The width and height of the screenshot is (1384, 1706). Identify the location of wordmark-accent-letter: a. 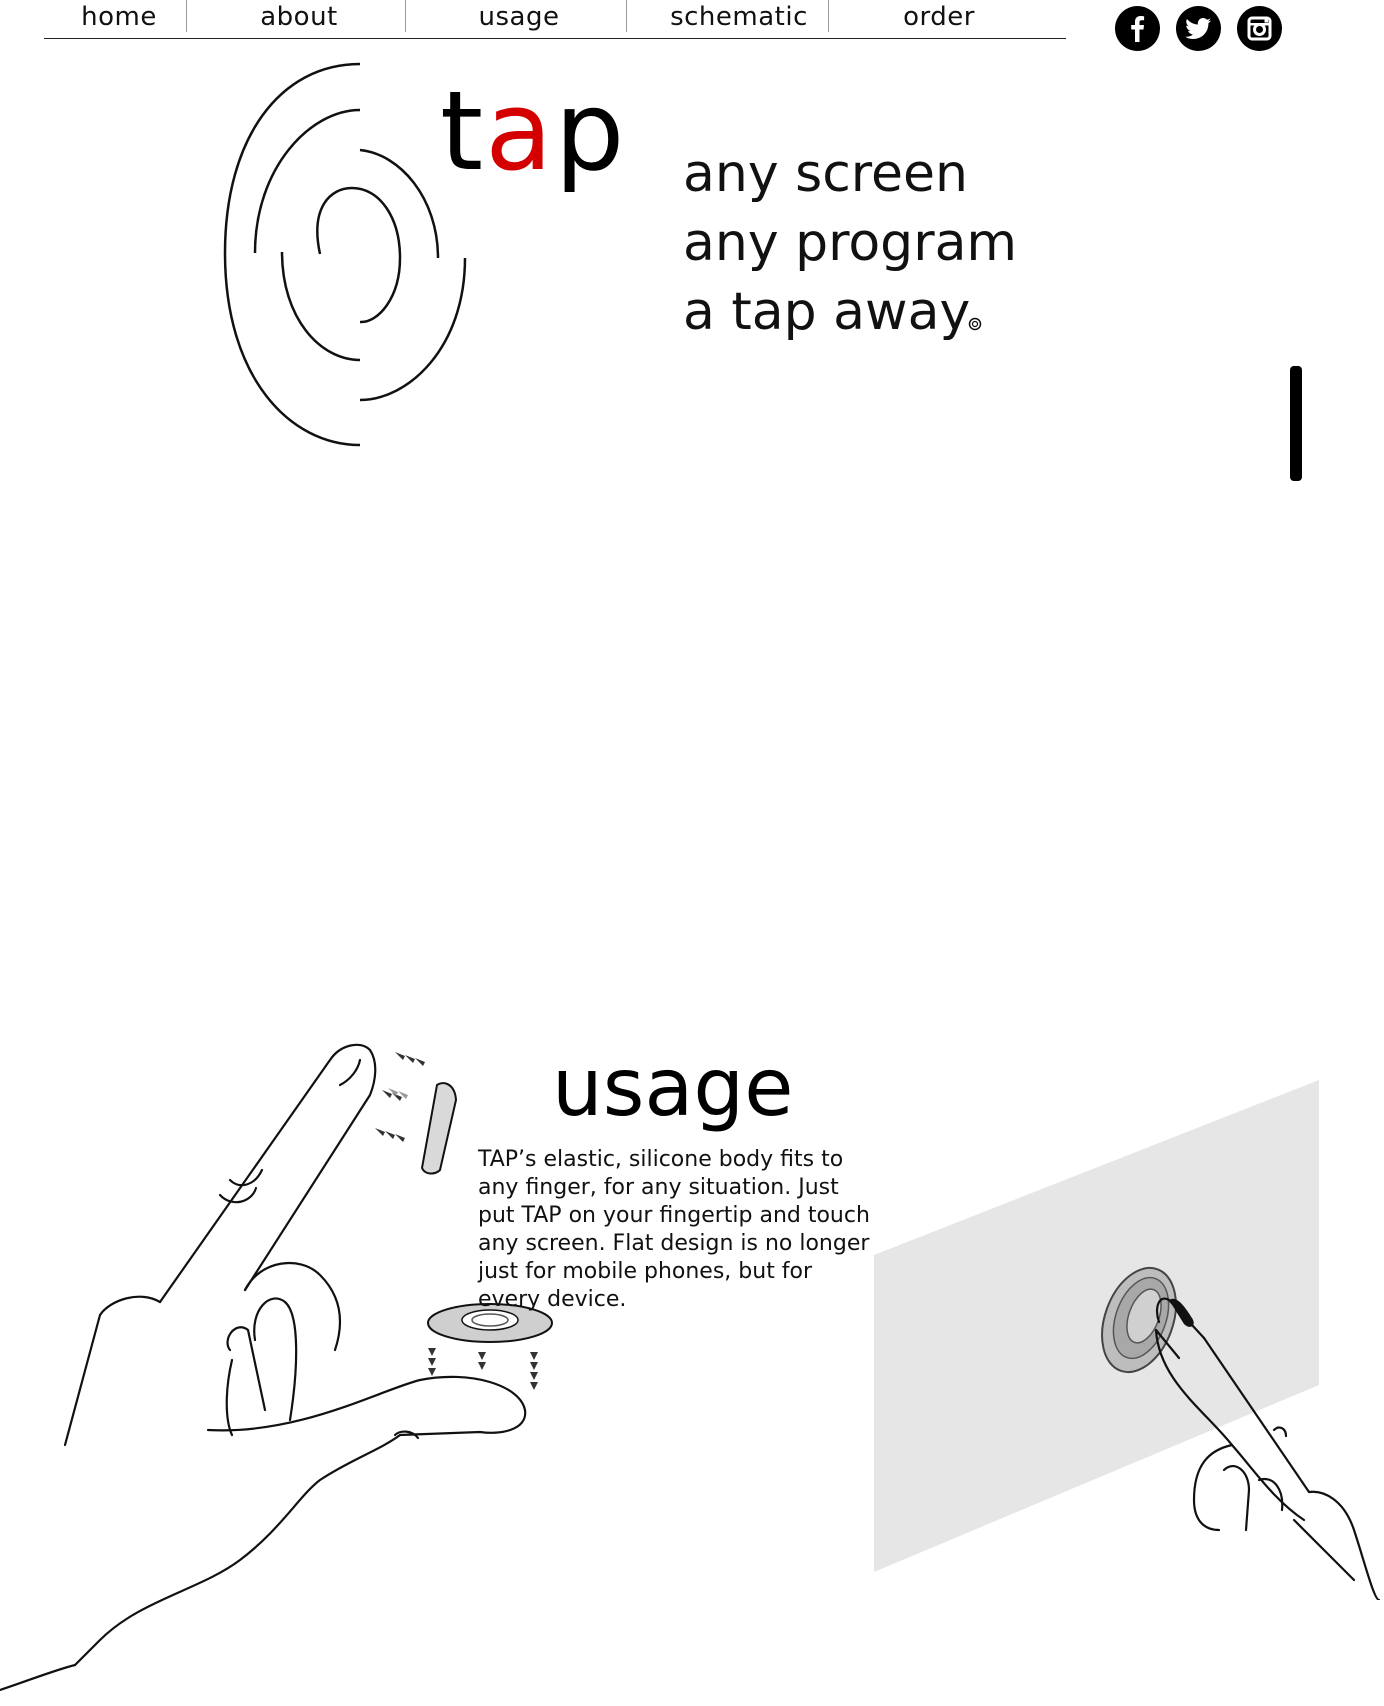
(520, 131).